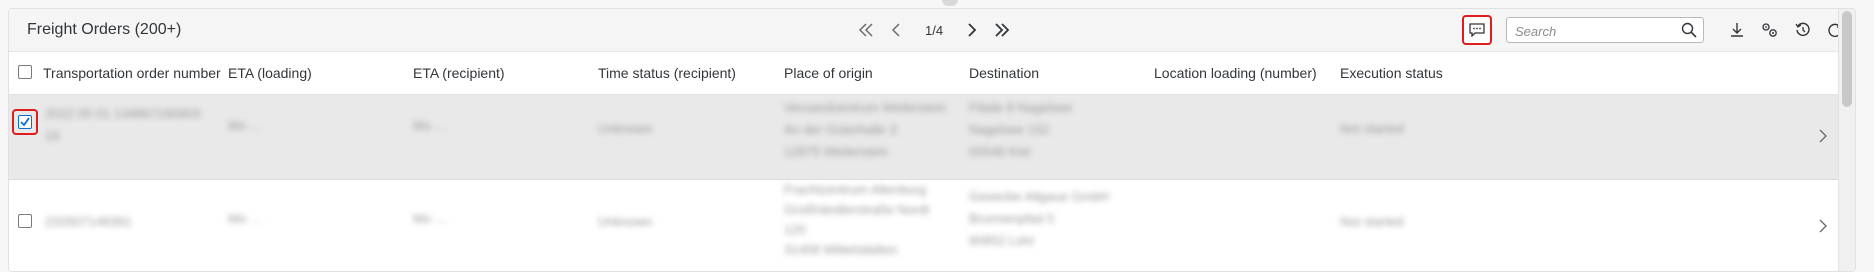 Image resolution: width=1874 pixels, height=272 pixels. I want to click on next-page-button, so click(972, 30).